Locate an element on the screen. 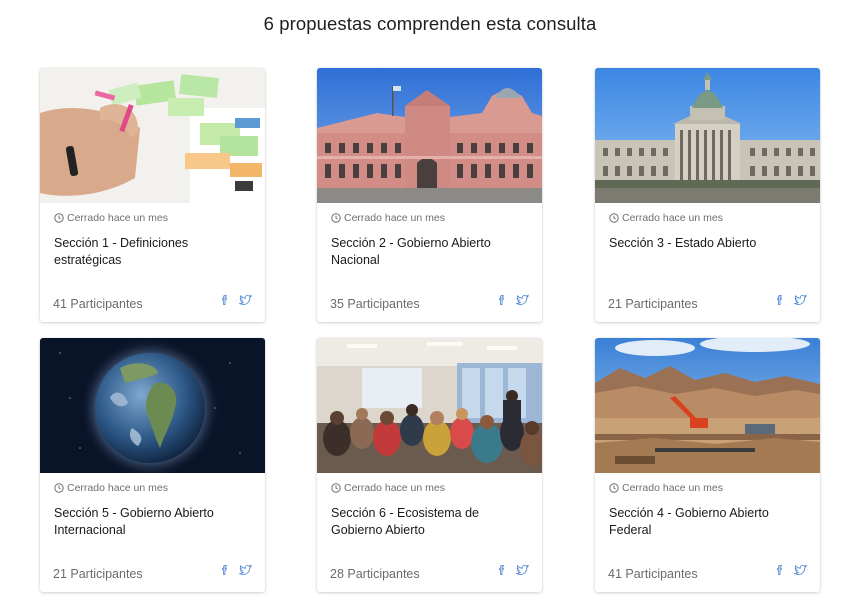 The height and width of the screenshot is (608, 854). proposal-image-sticky-notes is located at coordinates (152, 135).